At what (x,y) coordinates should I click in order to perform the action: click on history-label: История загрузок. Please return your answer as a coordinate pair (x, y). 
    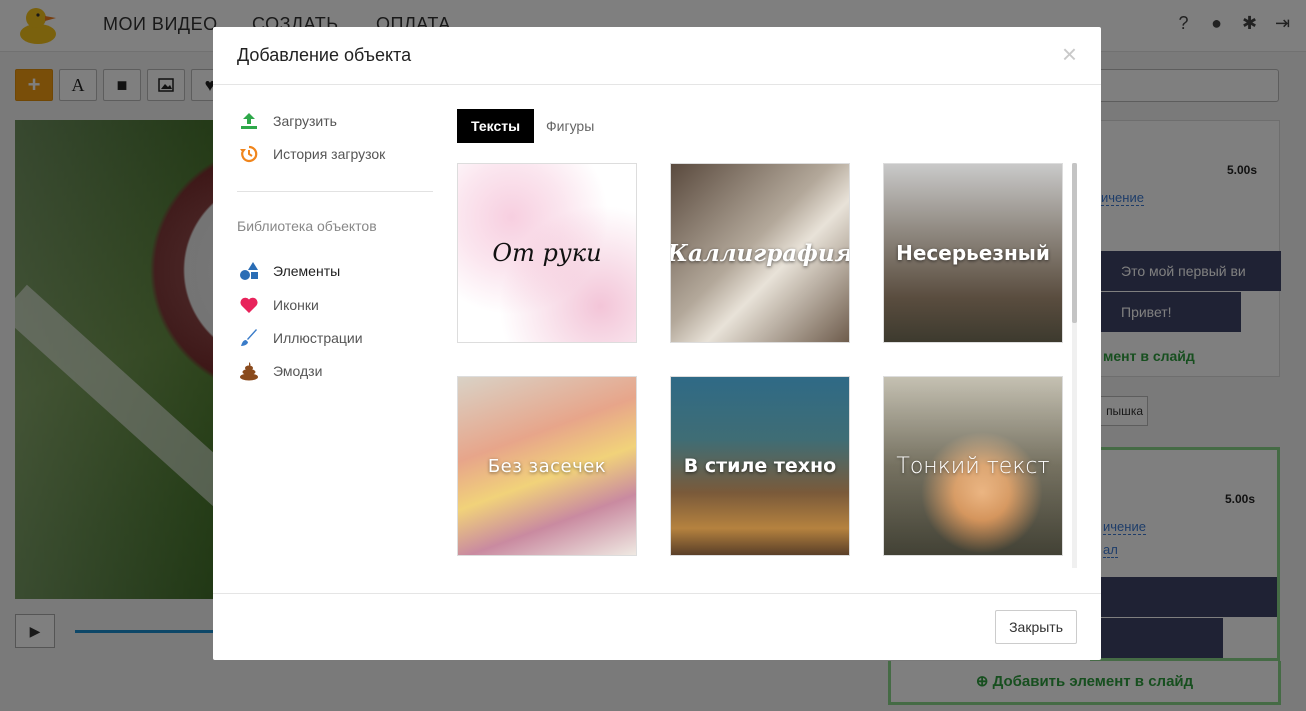
    Looking at the image, I should click on (329, 154).